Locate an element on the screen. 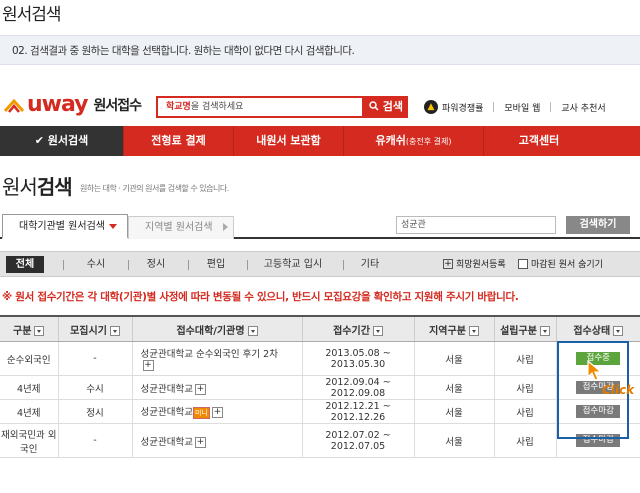 This screenshot has height=493, width=640. filter-all: 전체 is located at coordinates (25, 264).